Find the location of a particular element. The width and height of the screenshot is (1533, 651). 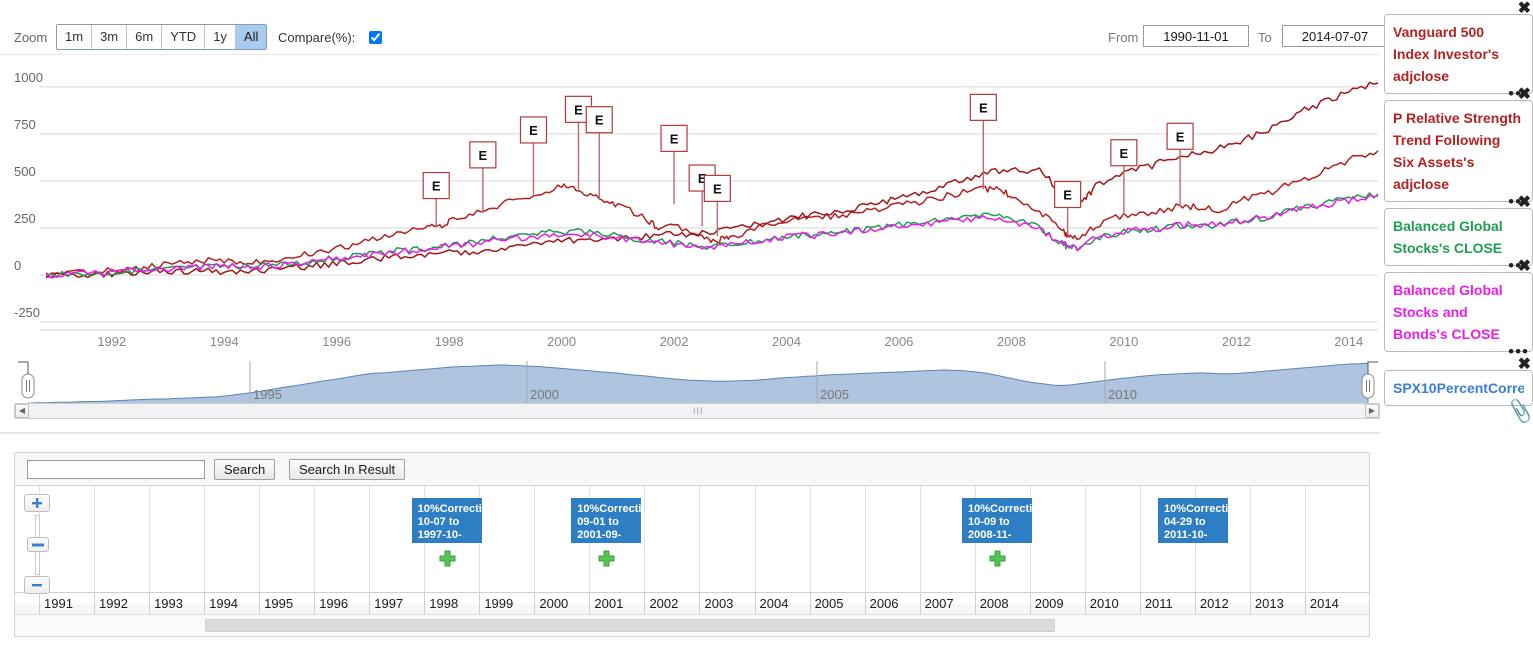

compare-label: Compare(%): is located at coordinates (317, 37).